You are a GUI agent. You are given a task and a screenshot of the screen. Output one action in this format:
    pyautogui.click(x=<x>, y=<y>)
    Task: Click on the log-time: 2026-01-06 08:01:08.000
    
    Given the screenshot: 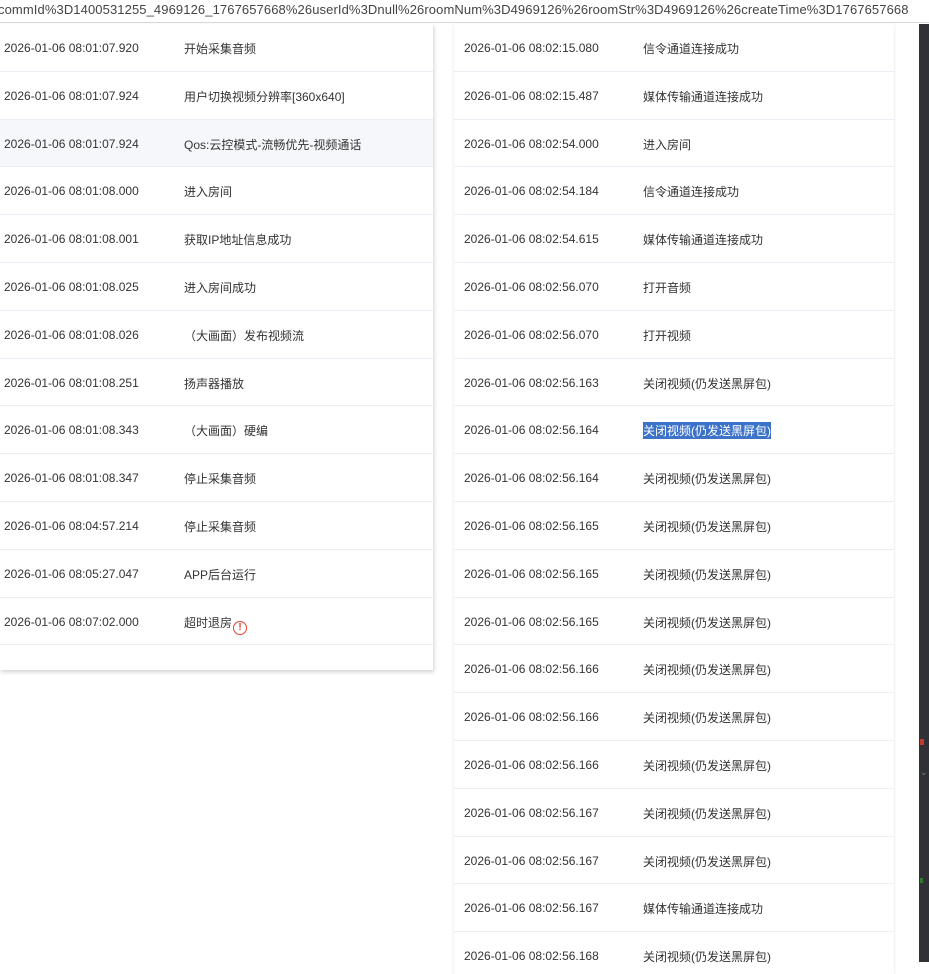 What is the action you would take?
    pyautogui.click(x=71, y=191)
    